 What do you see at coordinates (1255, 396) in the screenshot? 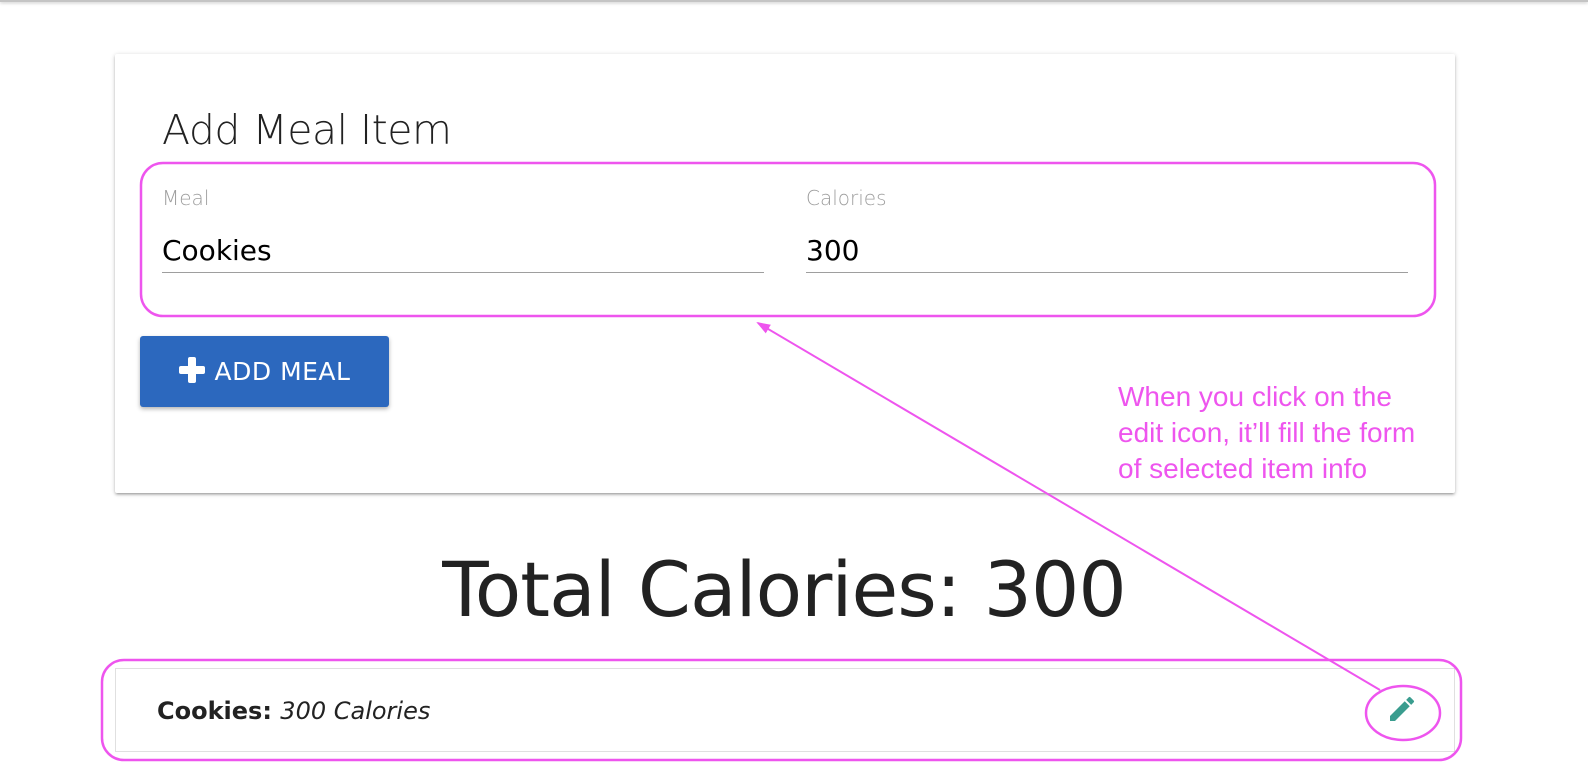
I see `annotation-line: When you click on the` at bounding box center [1255, 396].